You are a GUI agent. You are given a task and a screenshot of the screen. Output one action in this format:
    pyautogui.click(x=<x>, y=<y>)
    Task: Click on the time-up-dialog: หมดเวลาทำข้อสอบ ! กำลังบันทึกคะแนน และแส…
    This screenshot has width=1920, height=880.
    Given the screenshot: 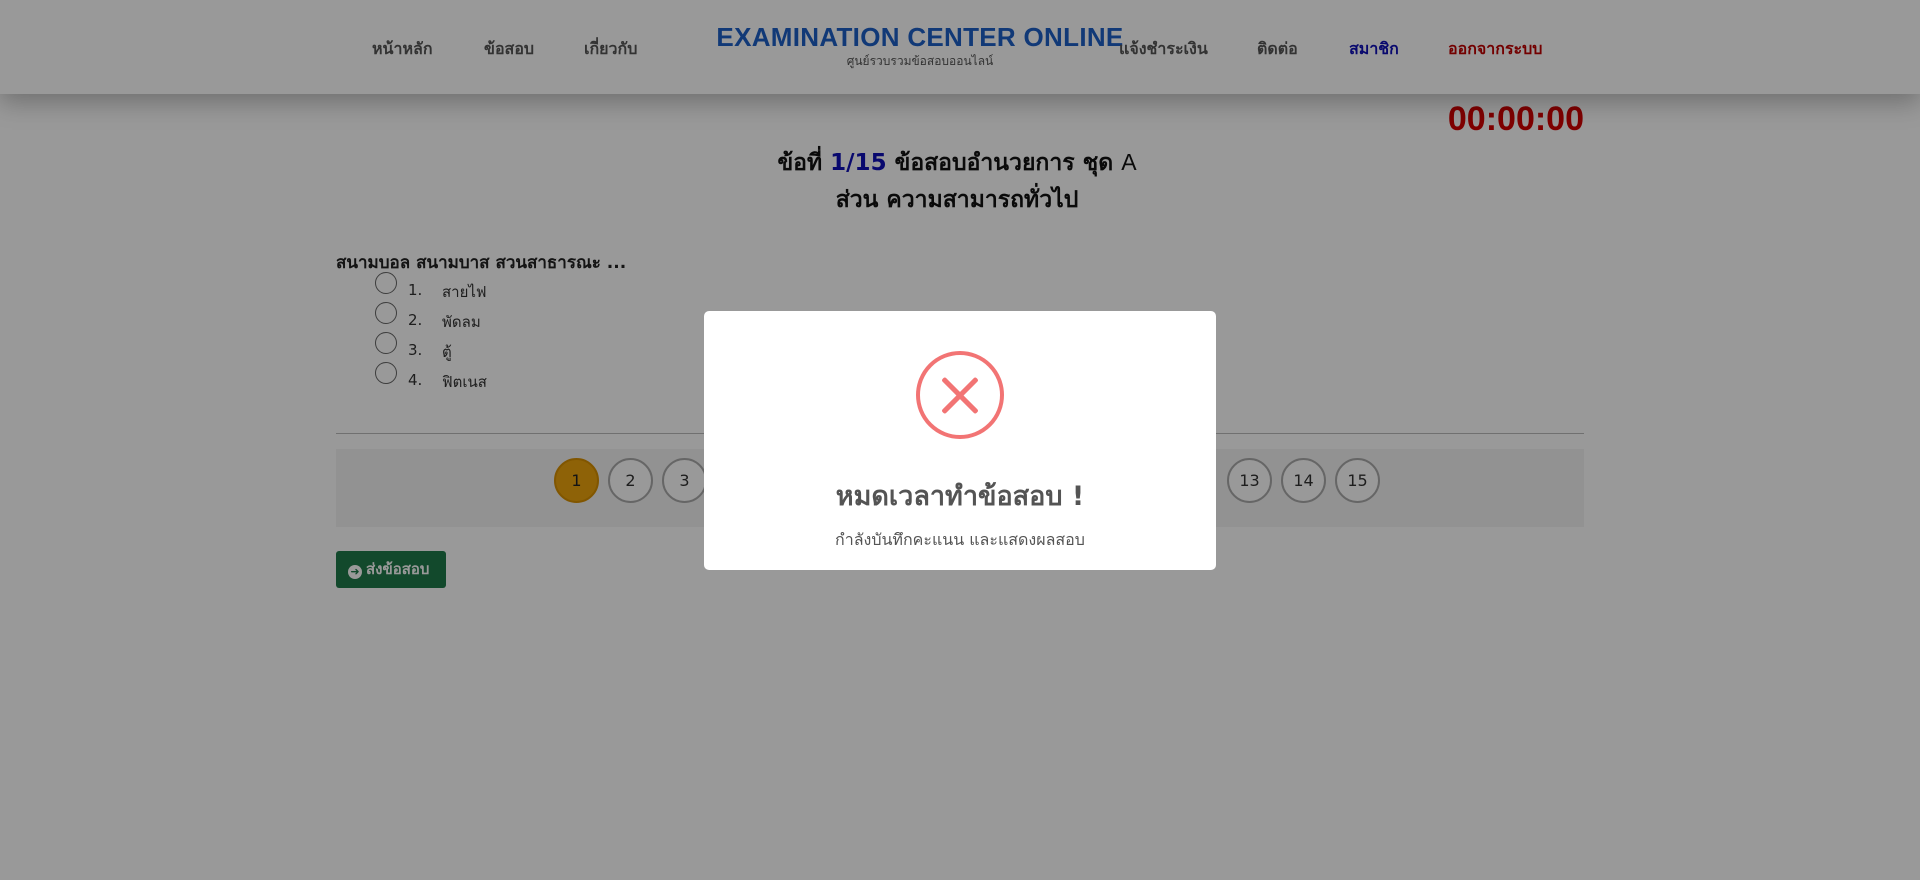 What is the action you would take?
    pyautogui.click(x=960, y=440)
    